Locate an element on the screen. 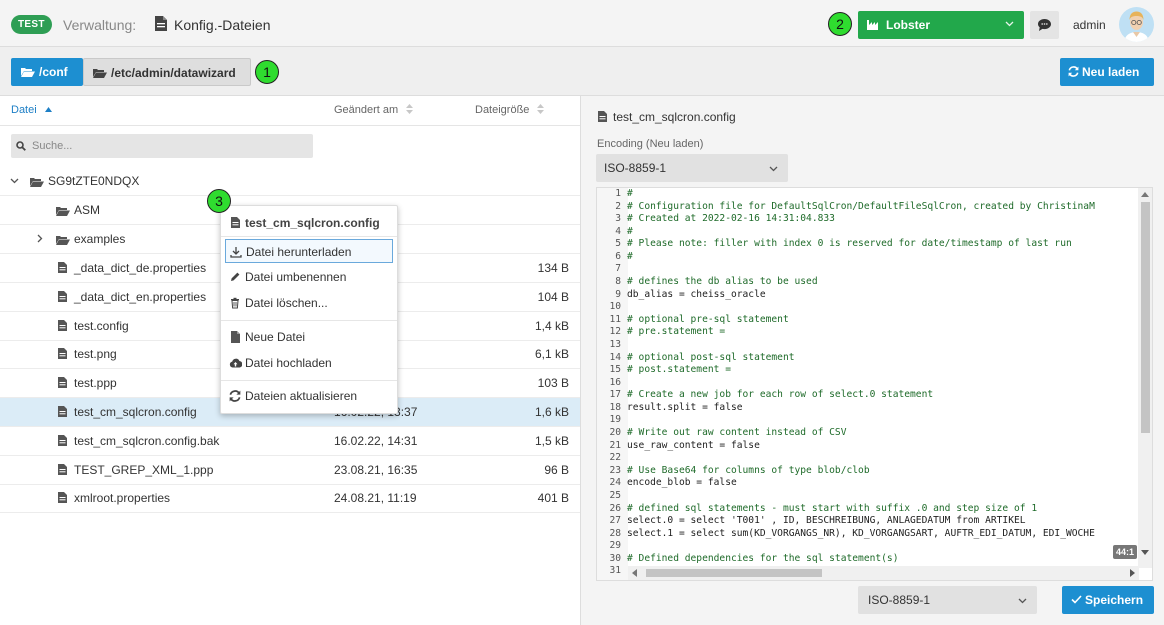 The height and width of the screenshot is (625, 1164). code-line: 15 # post.statement = is located at coordinates (664, 370).